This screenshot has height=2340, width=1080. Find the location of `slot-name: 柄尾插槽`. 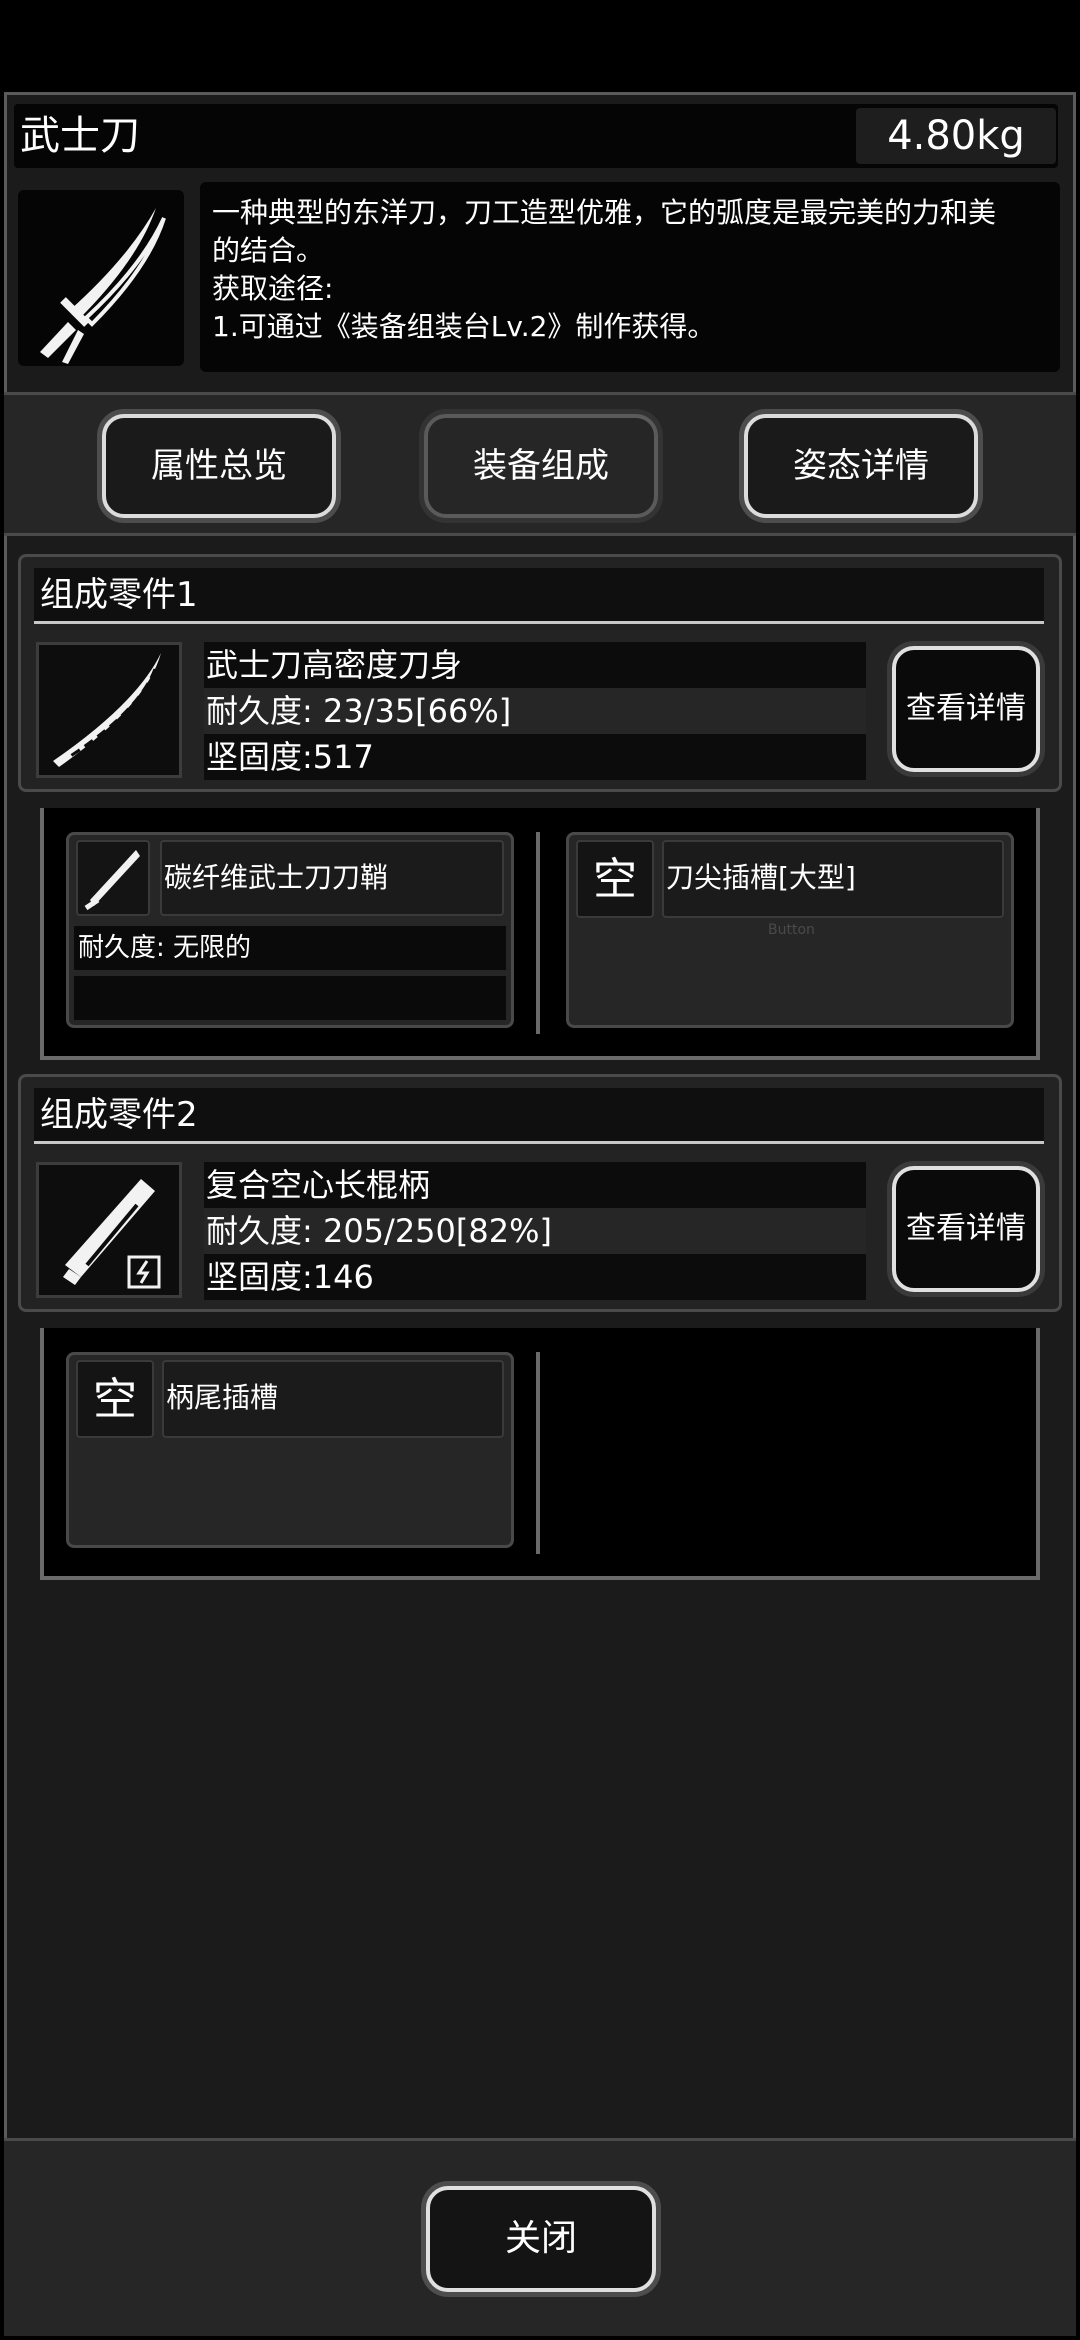

slot-name: 柄尾插槽 is located at coordinates (333, 1399).